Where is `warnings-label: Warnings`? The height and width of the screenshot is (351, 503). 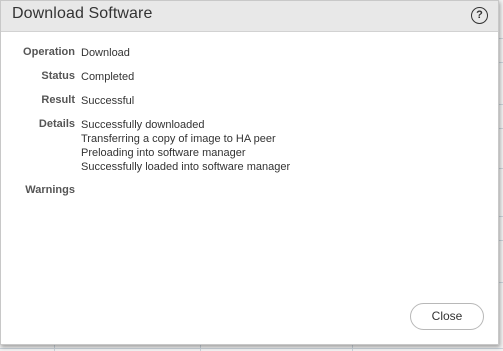 warnings-label: Warnings is located at coordinates (50, 190).